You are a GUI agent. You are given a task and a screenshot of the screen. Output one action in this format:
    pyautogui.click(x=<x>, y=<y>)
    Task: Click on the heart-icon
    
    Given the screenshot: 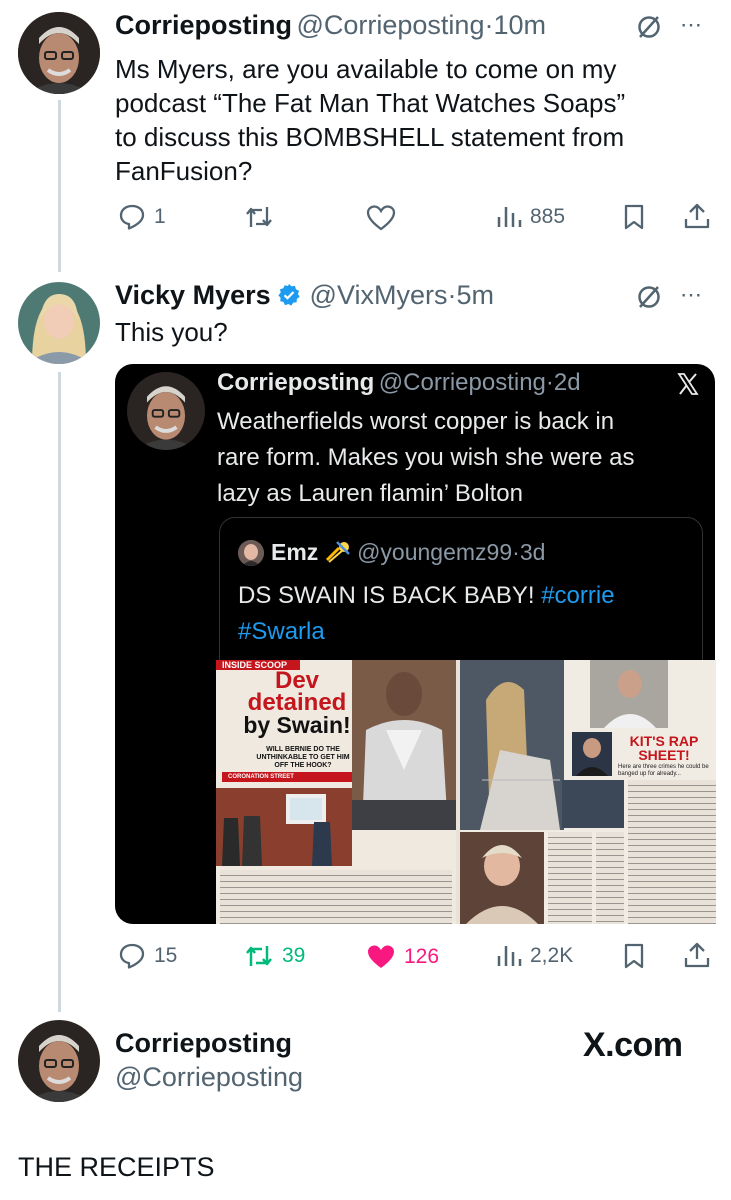 What is the action you would take?
    pyautogui.click(x=381, y=218)
    